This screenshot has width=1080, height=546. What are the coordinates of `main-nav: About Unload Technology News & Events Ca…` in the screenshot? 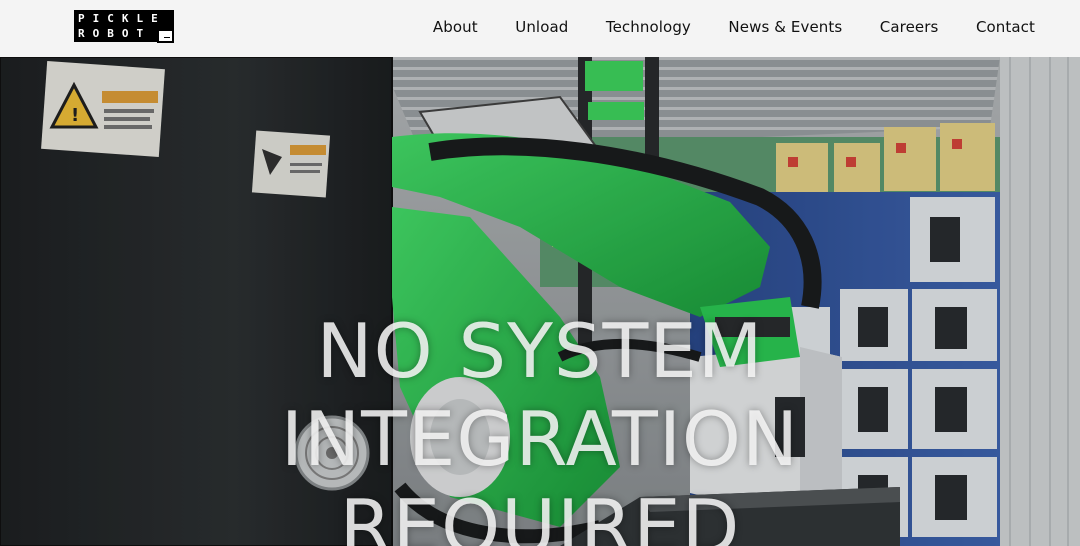 It's located at (734, 27).